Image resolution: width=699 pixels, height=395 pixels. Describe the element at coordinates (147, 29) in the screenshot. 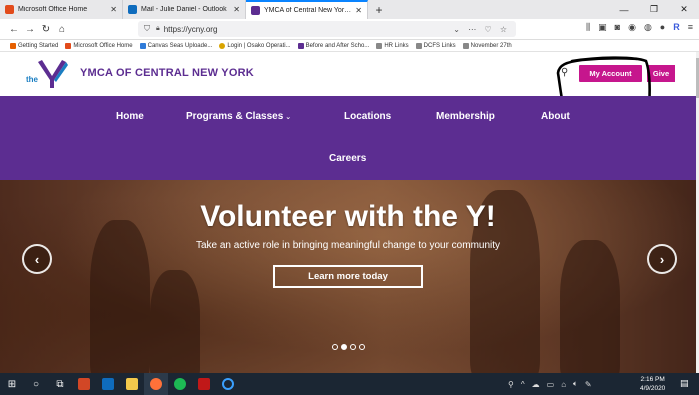

I see `shield-icon: ⛉` at that location.